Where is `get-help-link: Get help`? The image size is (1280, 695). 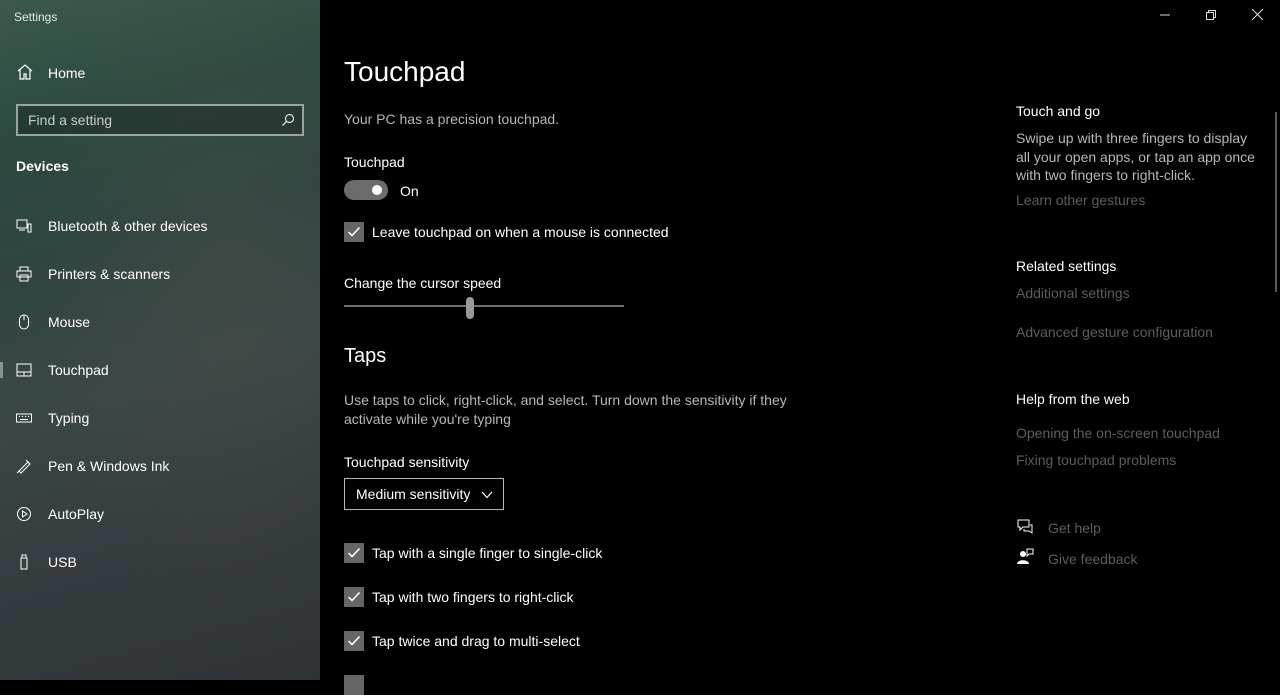
get-help-link: Get help is located at coordinates (1058, 527).